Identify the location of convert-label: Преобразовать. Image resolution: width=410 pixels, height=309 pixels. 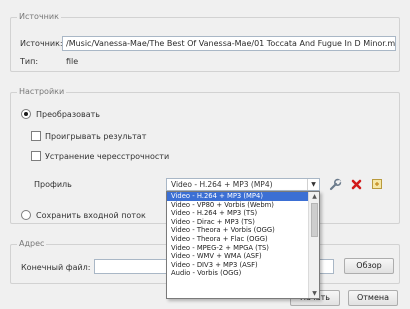
(68, 114).